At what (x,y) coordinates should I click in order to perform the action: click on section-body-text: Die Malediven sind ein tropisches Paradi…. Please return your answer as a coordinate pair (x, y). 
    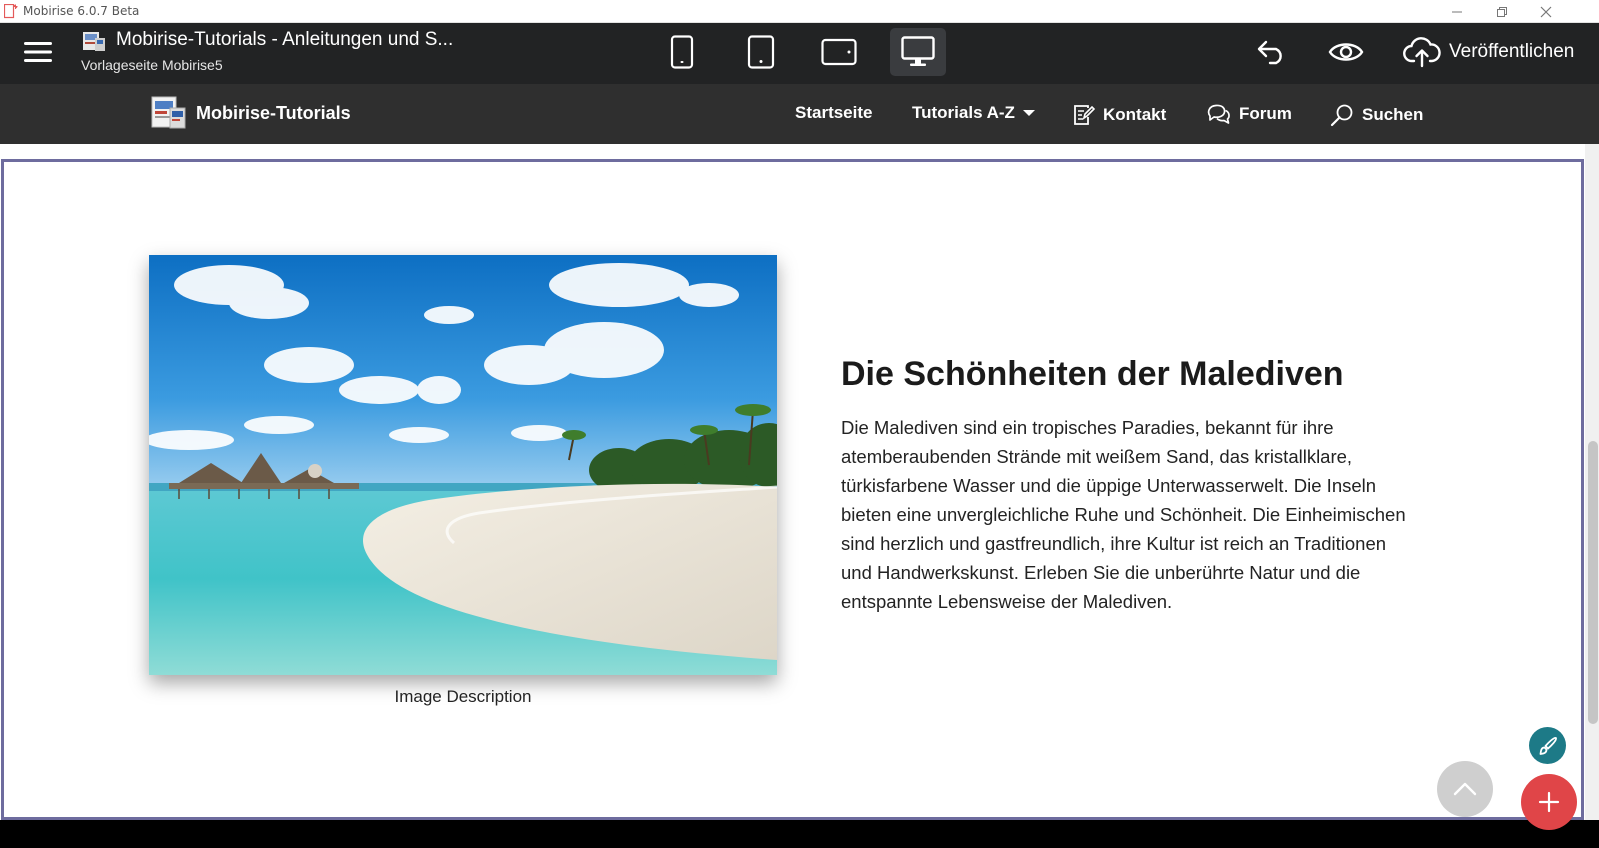
    Looking at the image, I should click on (1126, 514).